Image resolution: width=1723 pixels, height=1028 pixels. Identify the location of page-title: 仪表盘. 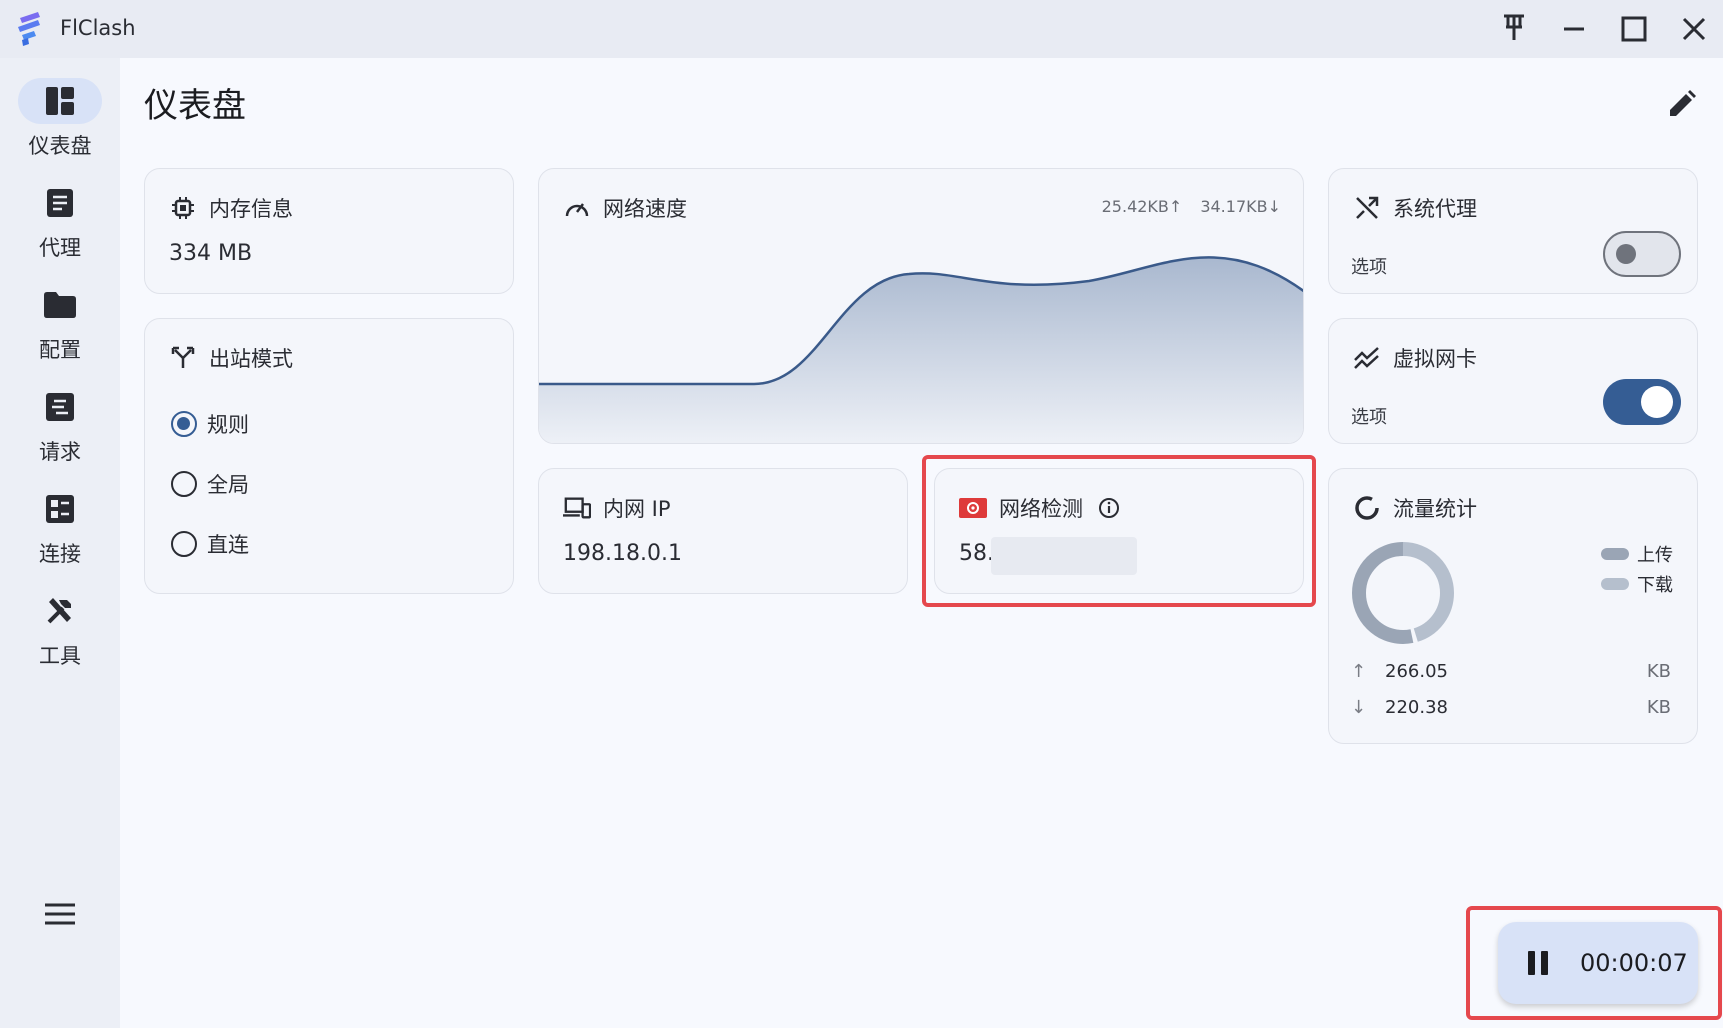
(195, 106).